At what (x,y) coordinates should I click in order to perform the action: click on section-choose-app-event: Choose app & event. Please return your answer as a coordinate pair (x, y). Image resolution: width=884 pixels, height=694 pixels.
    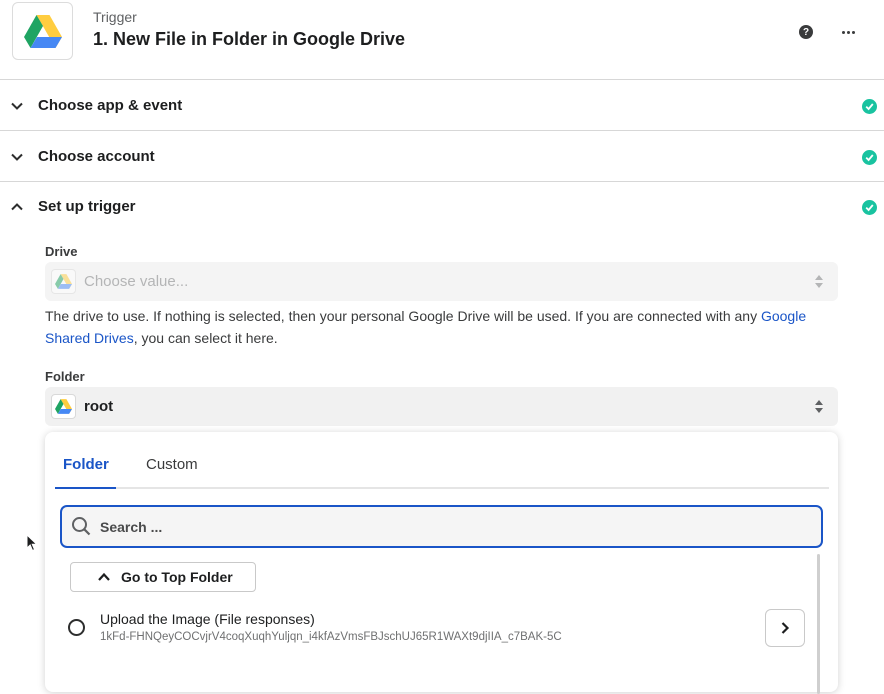
    Looking at the image, I should click on (442, 106).